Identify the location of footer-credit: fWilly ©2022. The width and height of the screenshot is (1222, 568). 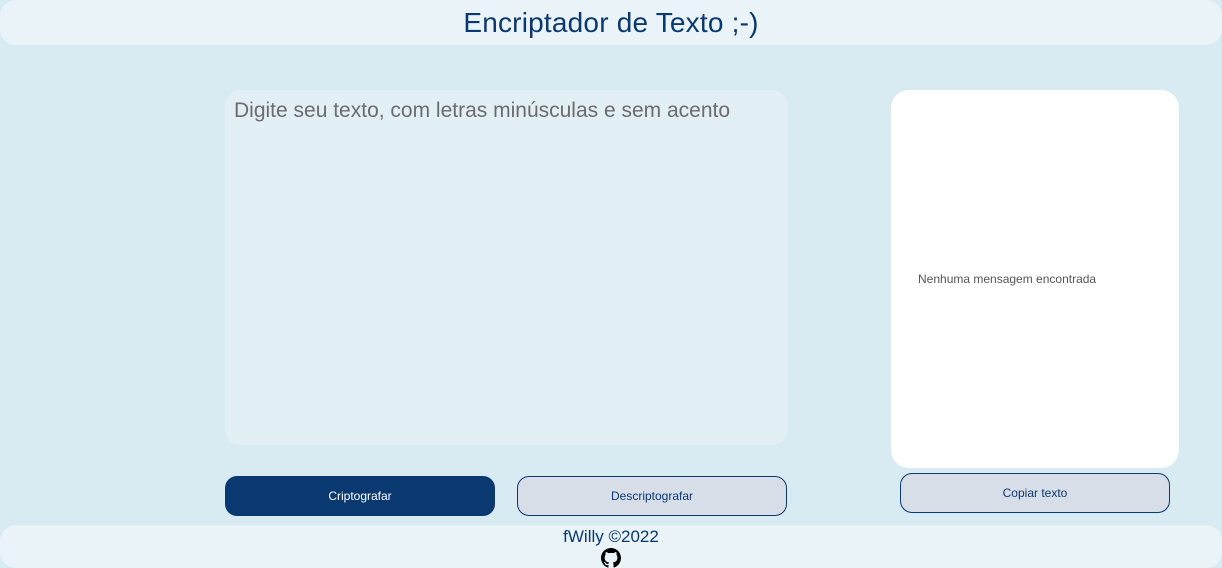
(611, 536).